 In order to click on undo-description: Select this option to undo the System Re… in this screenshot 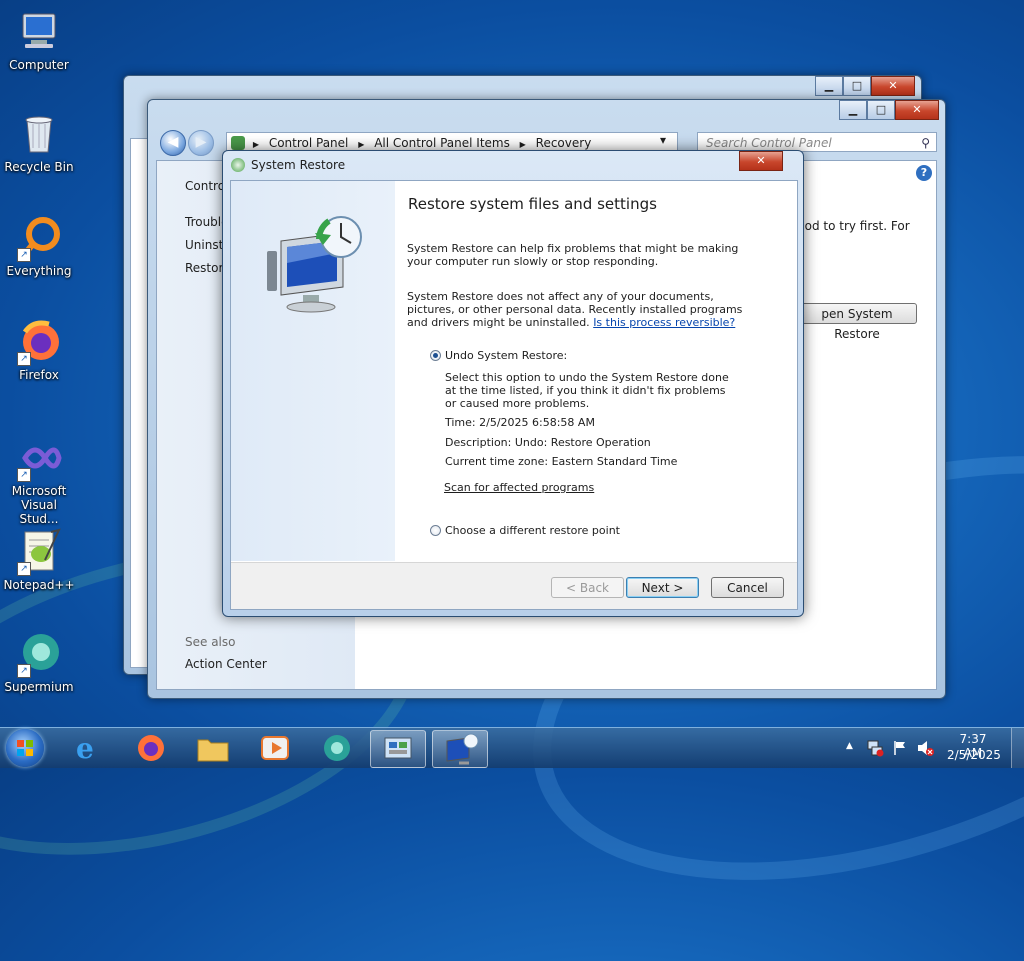, I will do `click(587, 390)`.